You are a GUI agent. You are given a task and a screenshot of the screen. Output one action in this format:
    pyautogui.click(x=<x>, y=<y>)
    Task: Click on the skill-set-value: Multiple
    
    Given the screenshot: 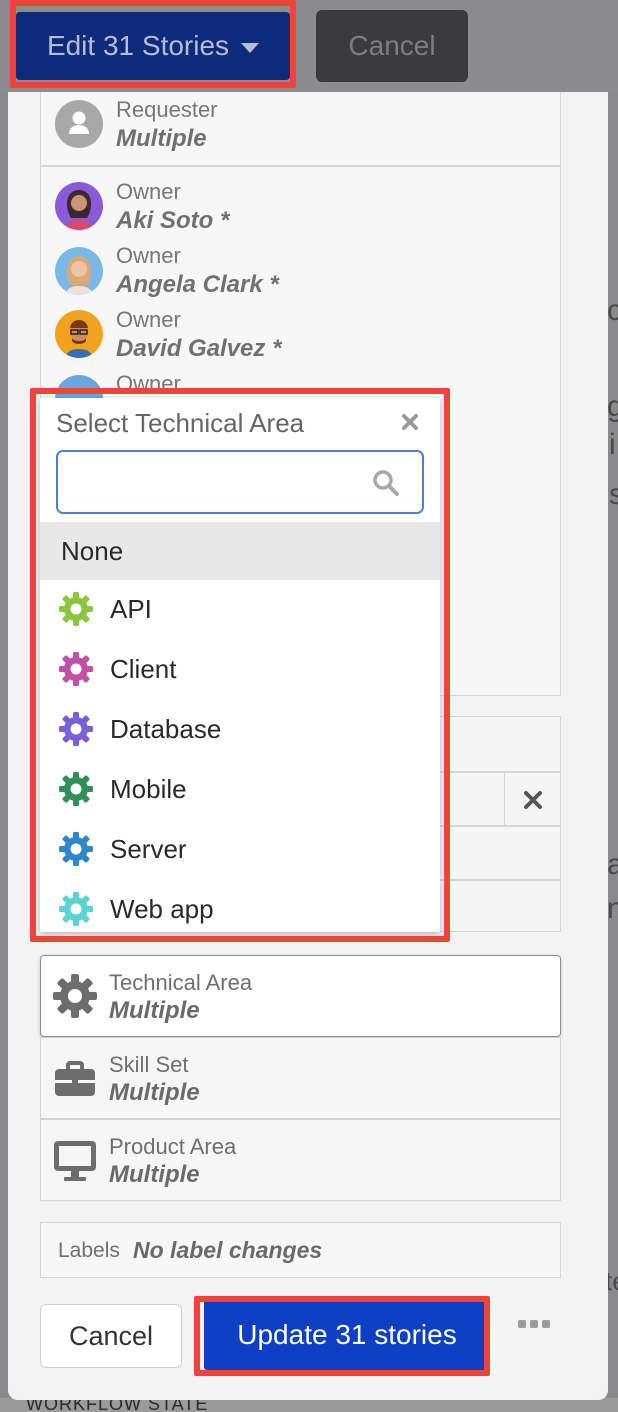 What is the action you would take?
    pyautogui.click(x=154, y=1092)
    